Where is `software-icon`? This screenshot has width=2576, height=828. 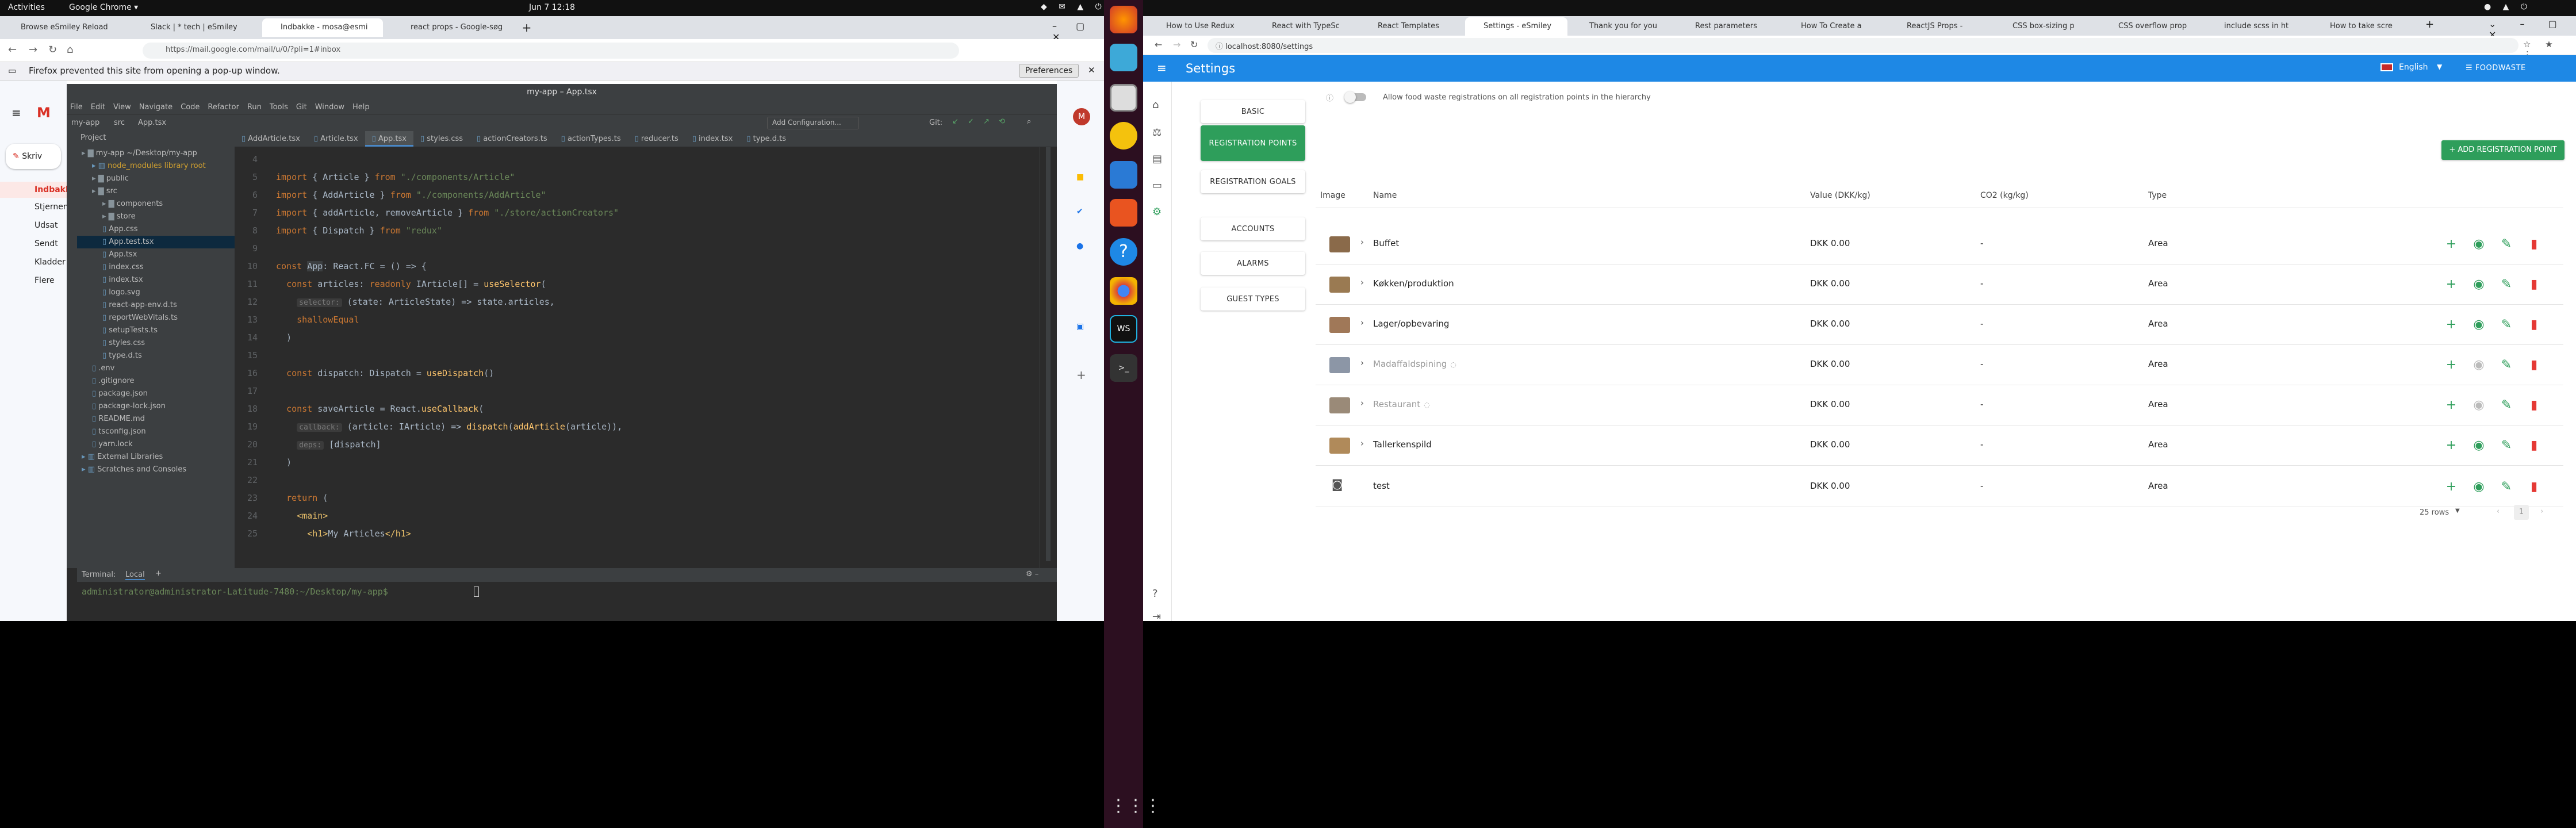
software-icon is located at coordinates (1123, 213).